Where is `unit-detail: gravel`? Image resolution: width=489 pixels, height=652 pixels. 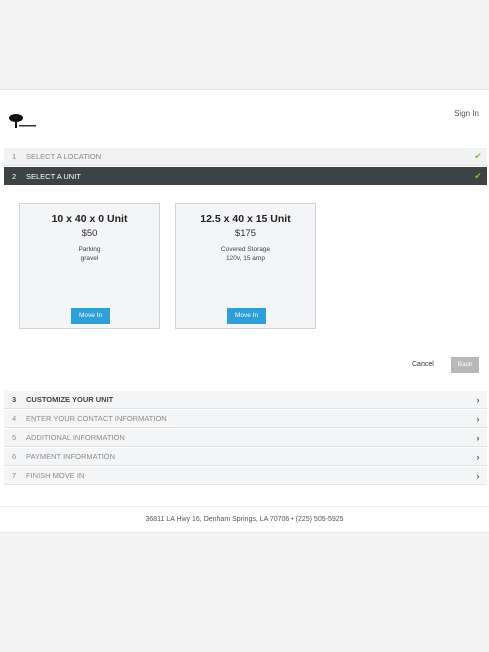 unit-detail: gravel is located at coordinates (89, 258).